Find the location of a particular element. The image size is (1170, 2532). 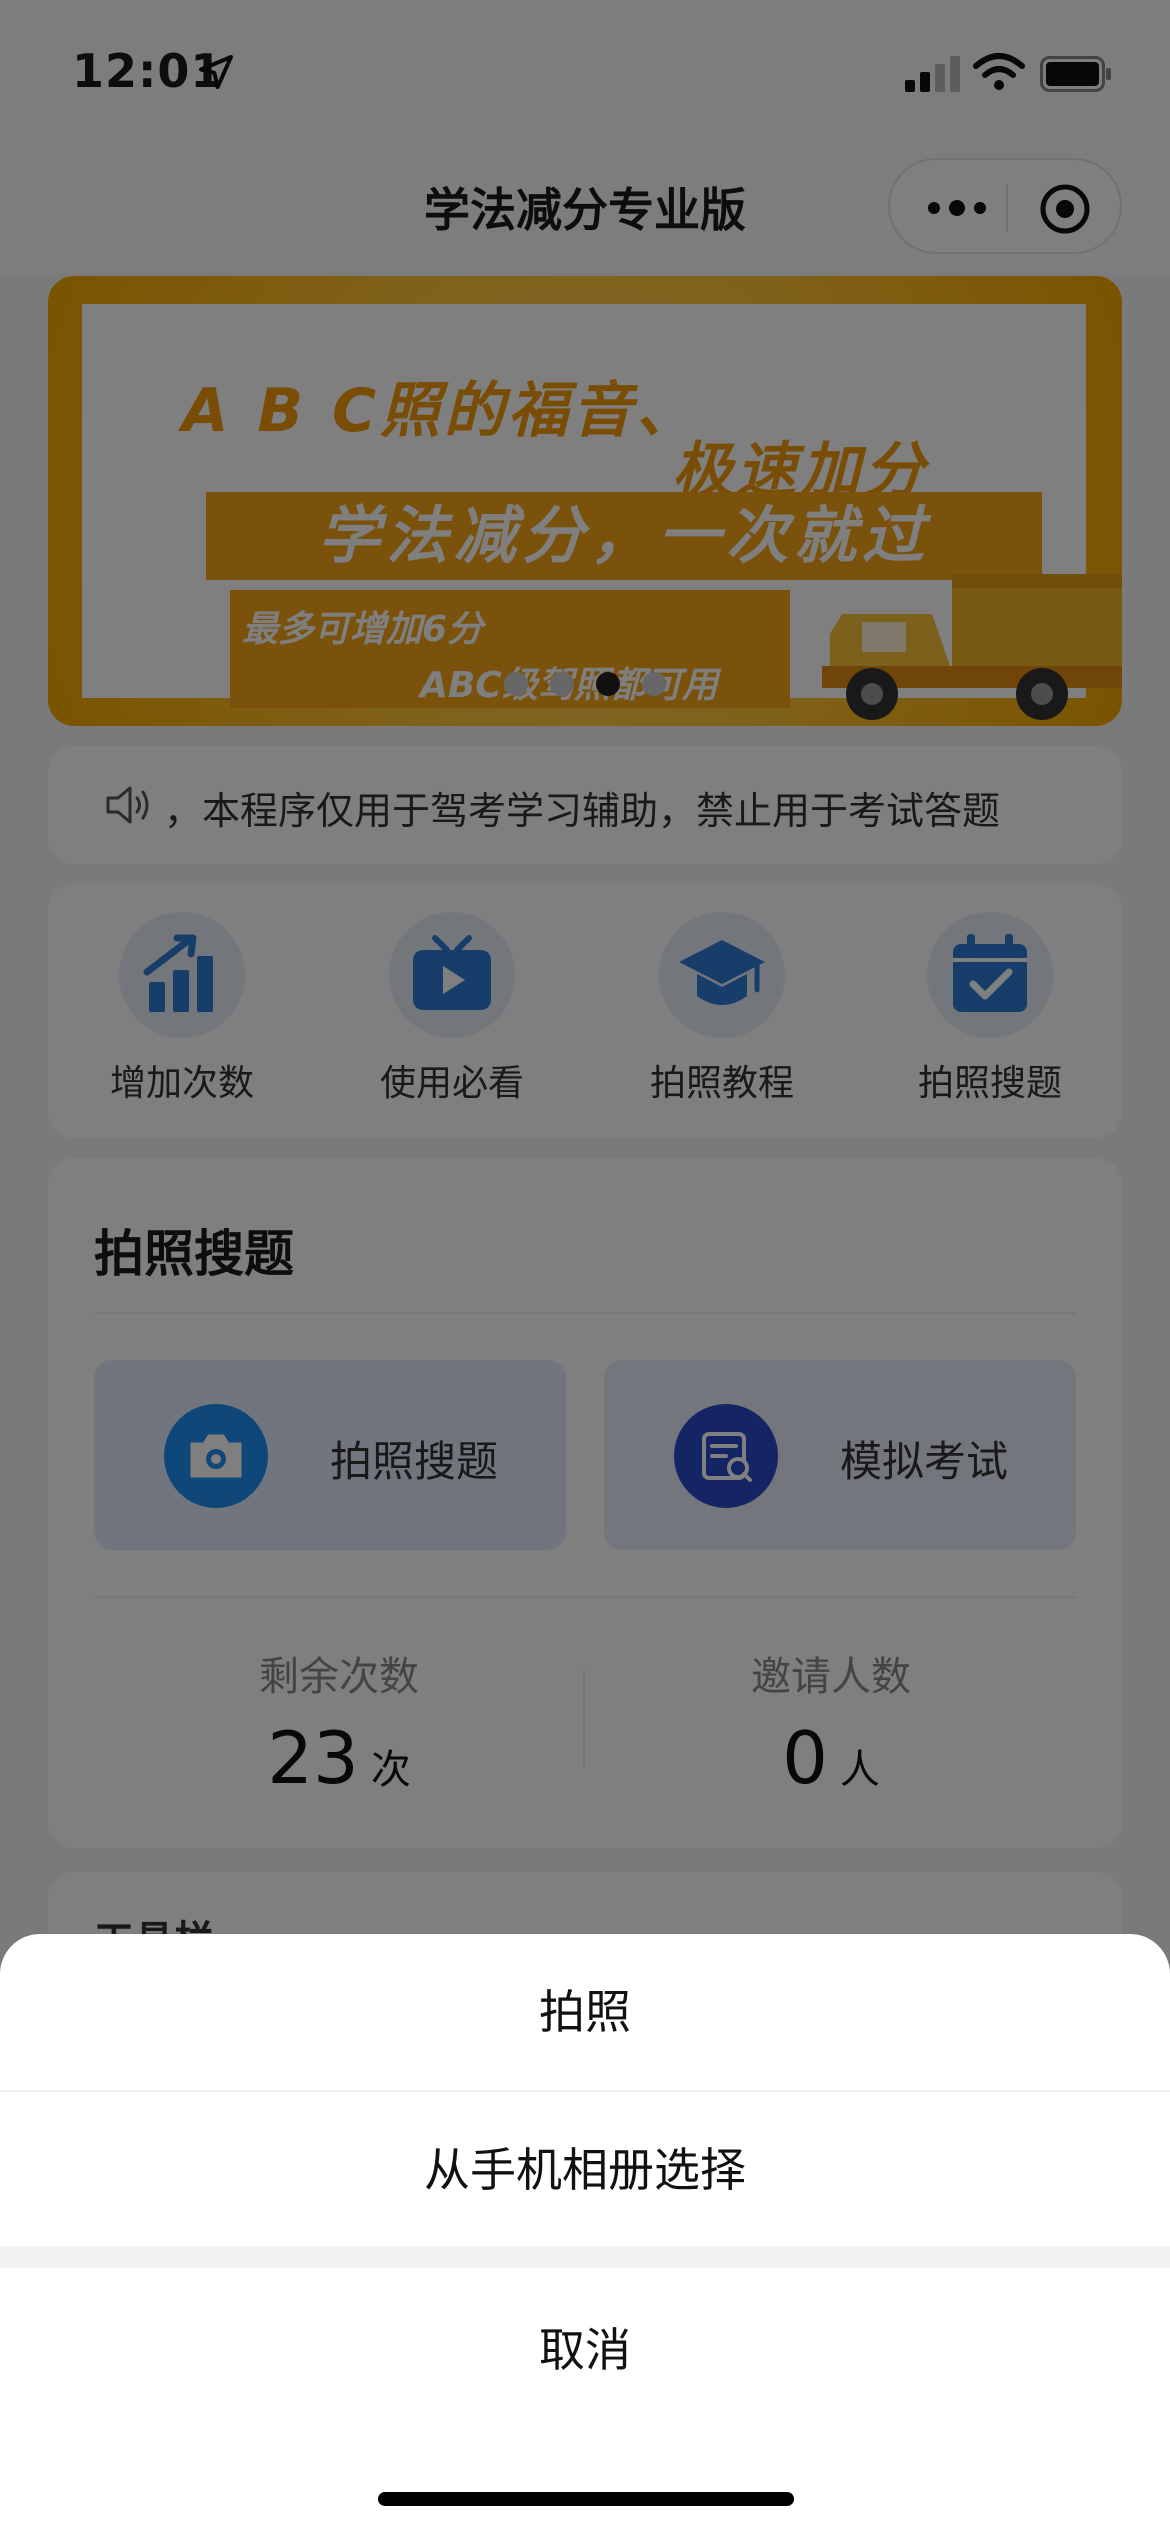

action-sheet-gap is located at coordinates (585, 2257).